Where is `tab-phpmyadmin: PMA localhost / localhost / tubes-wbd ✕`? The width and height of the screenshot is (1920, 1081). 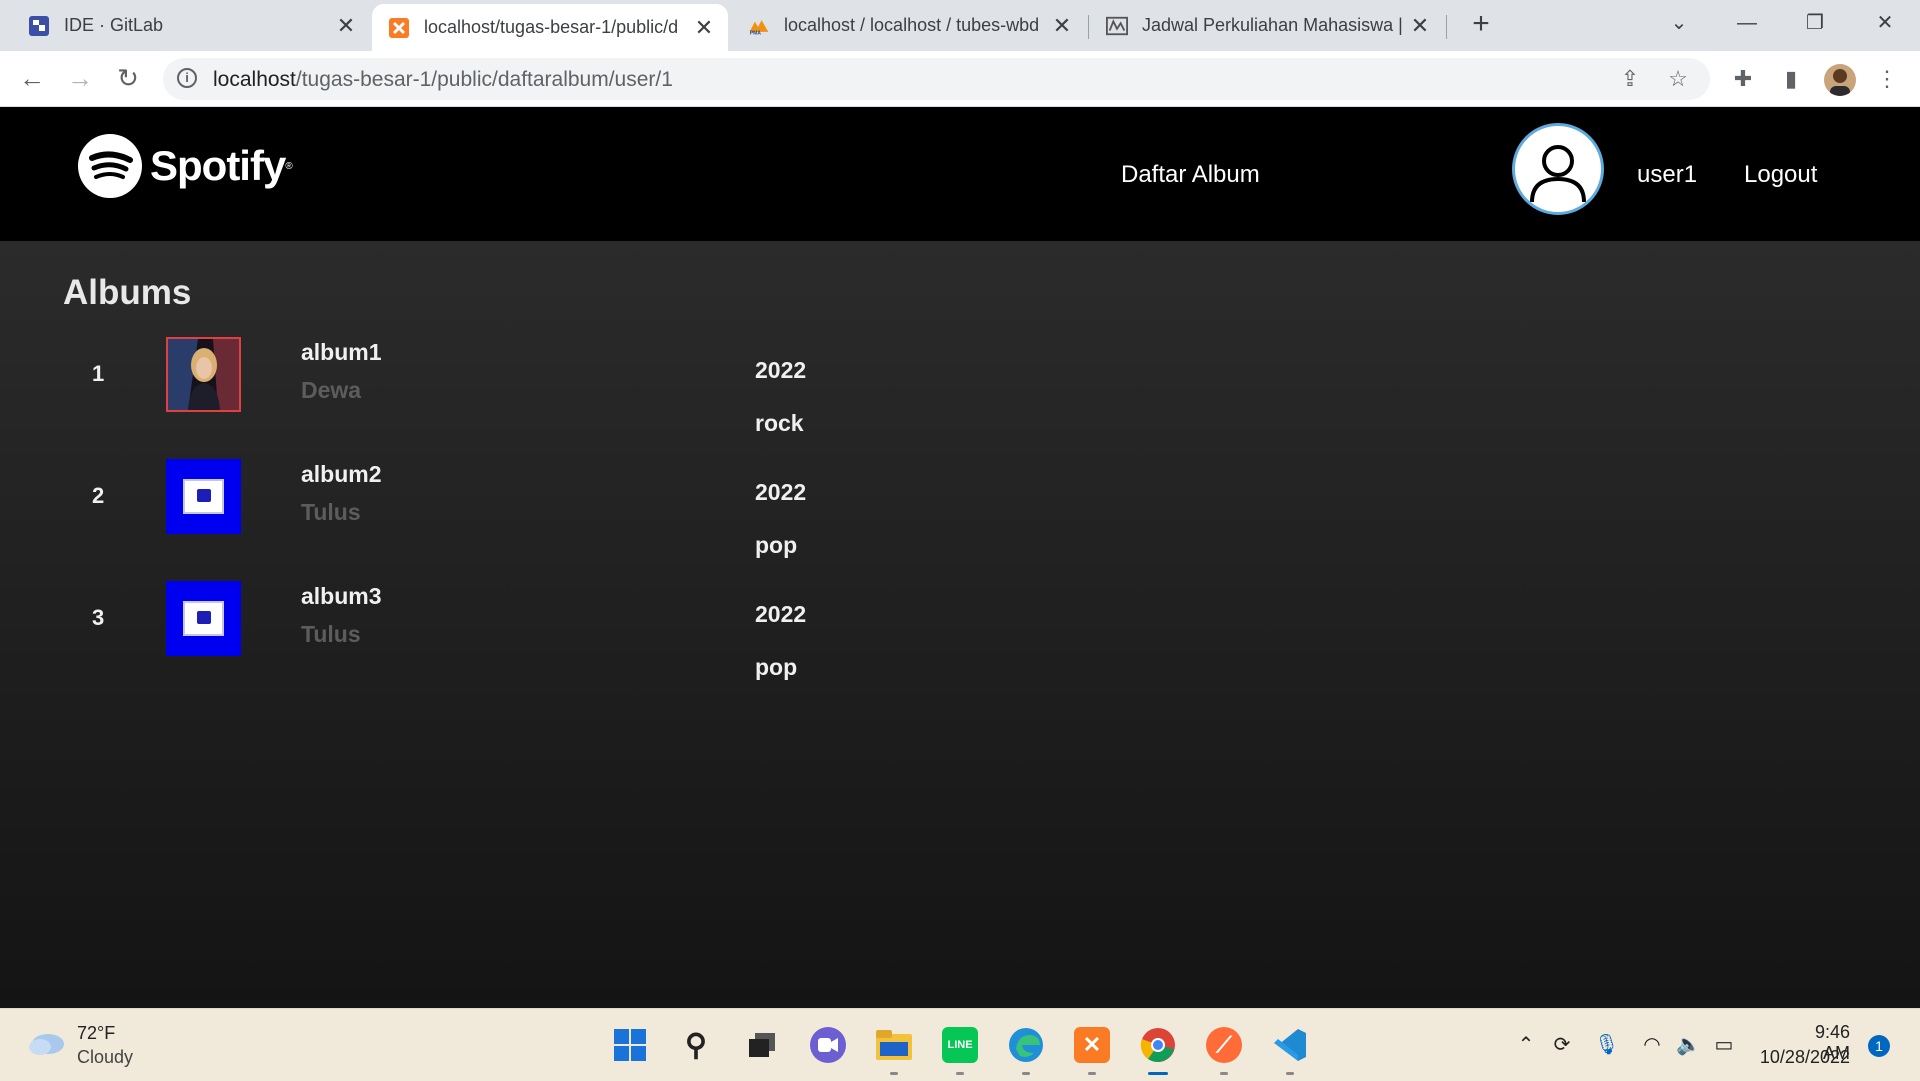 tab-phpmyadmin: PMA localhost / localhost / tubes-wbd ✕ is located at coordinates (910, 25).